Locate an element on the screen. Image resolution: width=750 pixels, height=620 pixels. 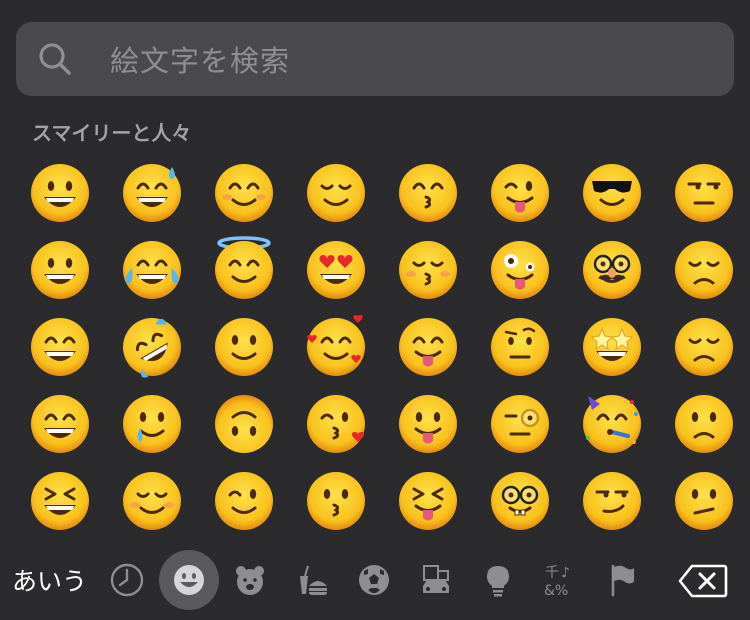
emoji-kissing-face is located at coordinates (336, 500).